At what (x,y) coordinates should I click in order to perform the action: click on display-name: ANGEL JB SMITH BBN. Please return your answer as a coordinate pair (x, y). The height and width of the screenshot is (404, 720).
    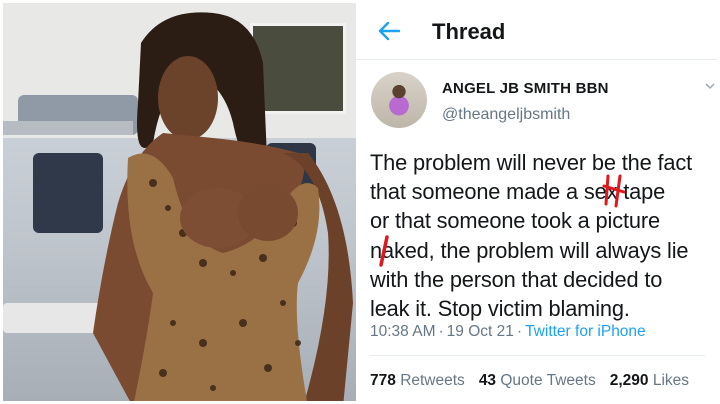
    Looking at the image, I should click on (525, 88).